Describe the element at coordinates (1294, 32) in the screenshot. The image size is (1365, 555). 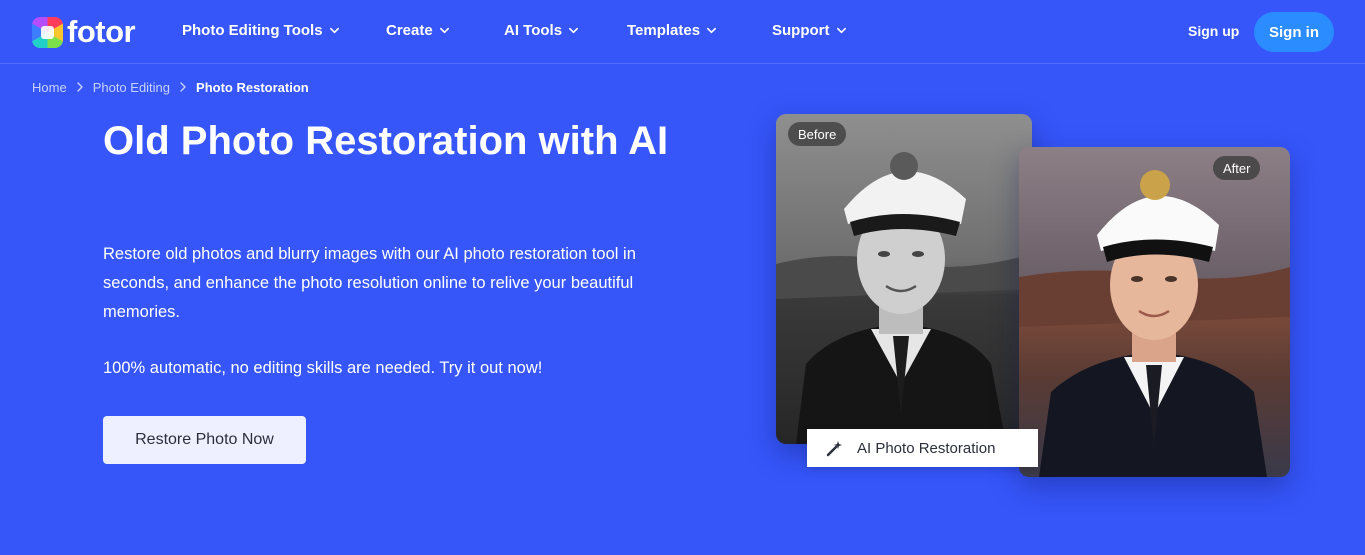
I see `sign-in-button: Sign in` at that location.